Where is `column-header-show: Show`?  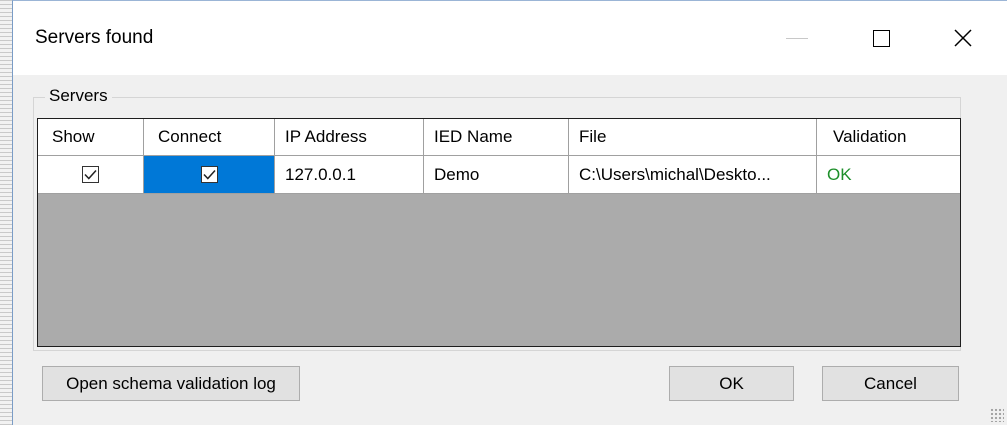 column-header-show: Show is located at coordinates (91, 137).